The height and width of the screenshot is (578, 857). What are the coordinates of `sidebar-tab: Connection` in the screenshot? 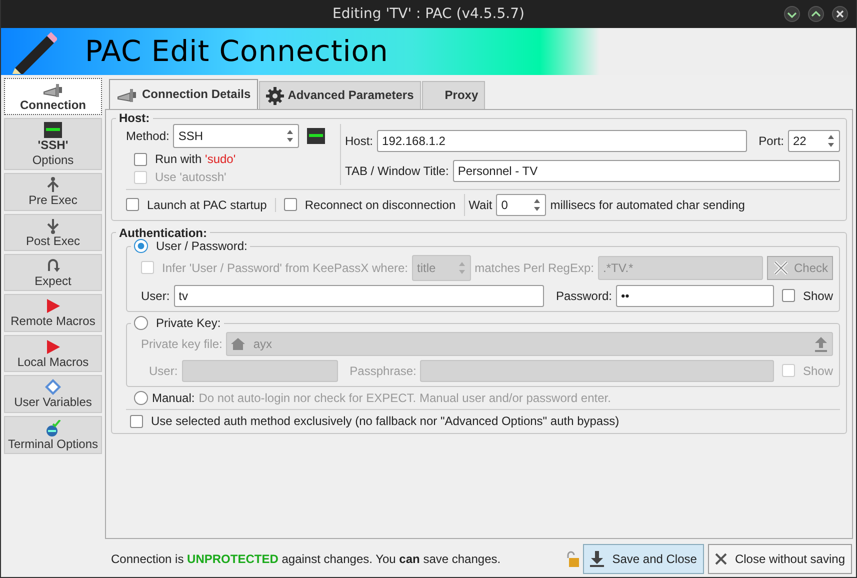 It's located at (53, 97).